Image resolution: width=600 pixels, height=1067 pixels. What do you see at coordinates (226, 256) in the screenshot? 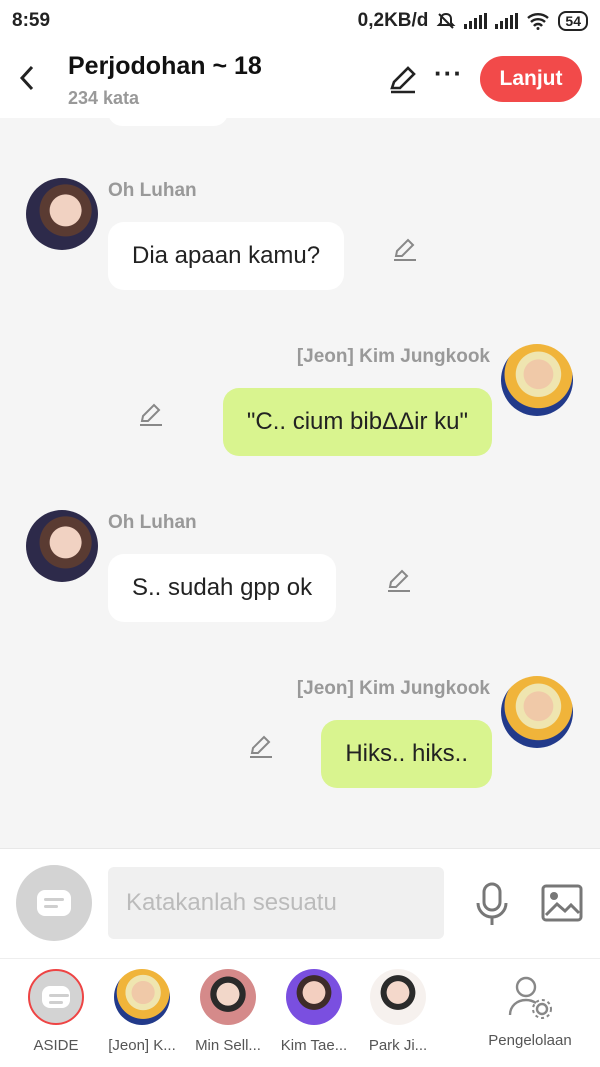
I see `message-bubble: Dia apaan kamu?` at bounding box center [226, 256].